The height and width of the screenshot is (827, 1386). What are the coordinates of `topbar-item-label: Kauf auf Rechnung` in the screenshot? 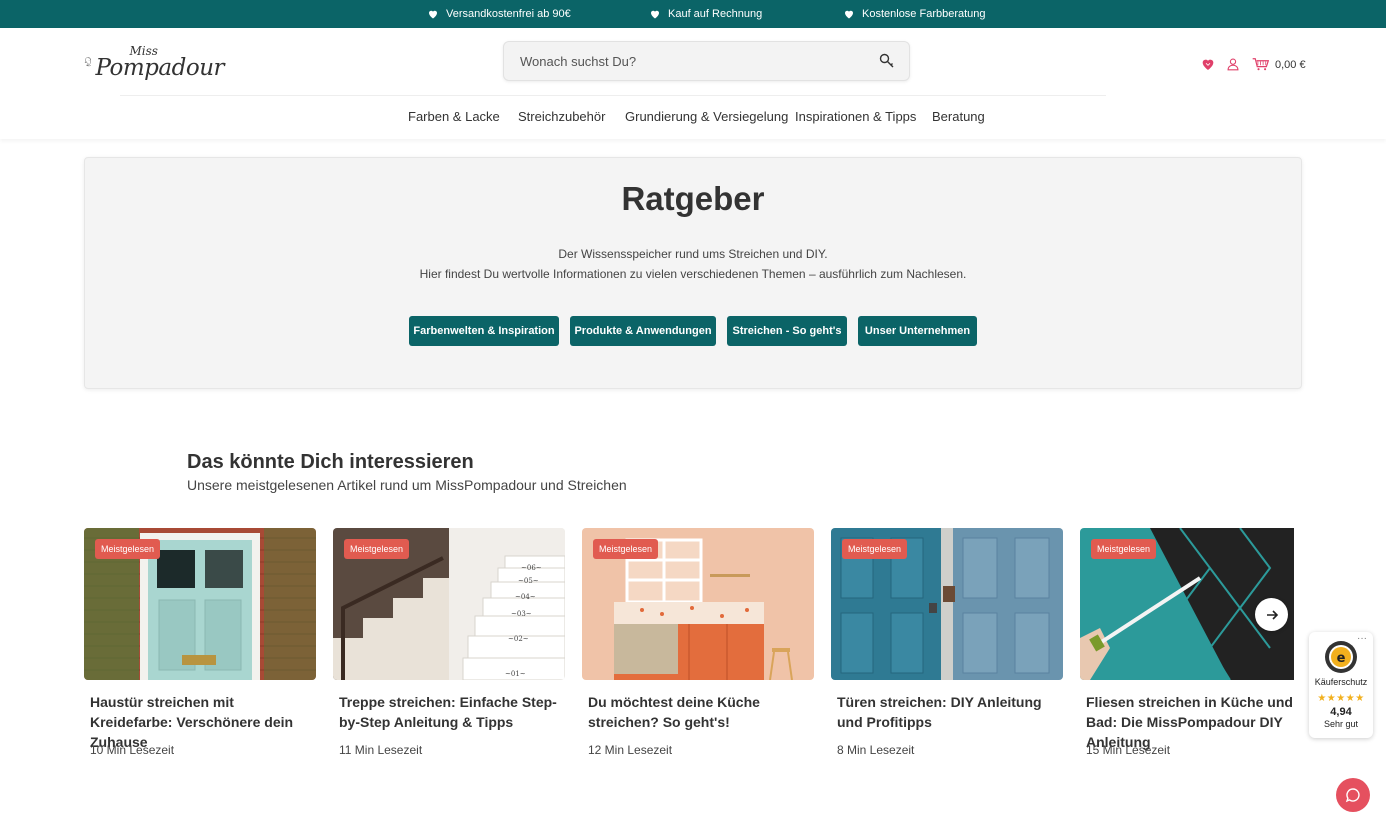 It's located at (715, 14).